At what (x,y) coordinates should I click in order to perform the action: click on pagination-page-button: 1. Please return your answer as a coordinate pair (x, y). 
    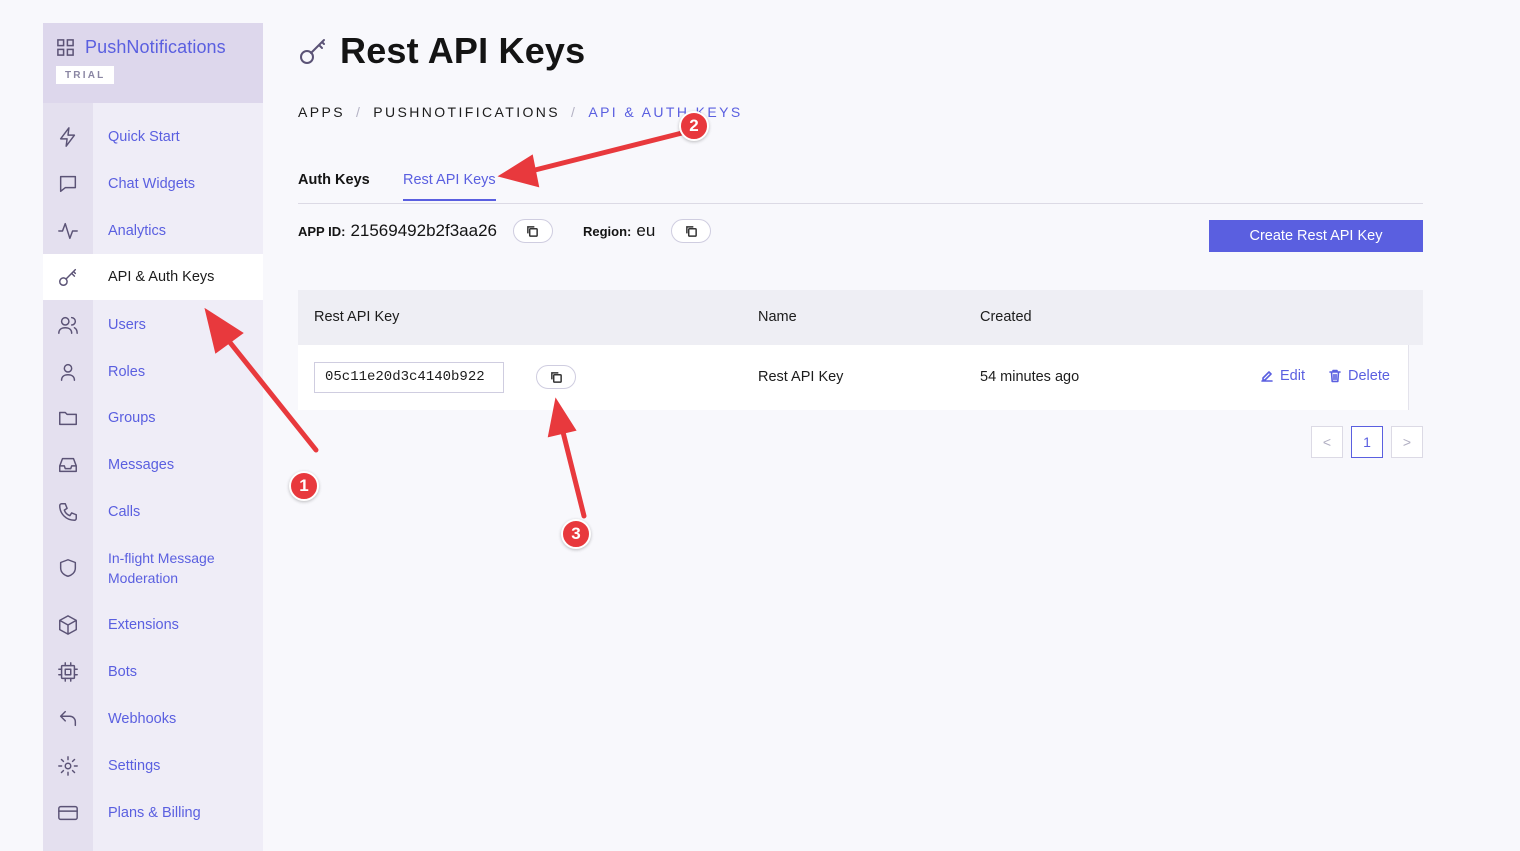
    Looking at the image, I should click on (1367, 442).